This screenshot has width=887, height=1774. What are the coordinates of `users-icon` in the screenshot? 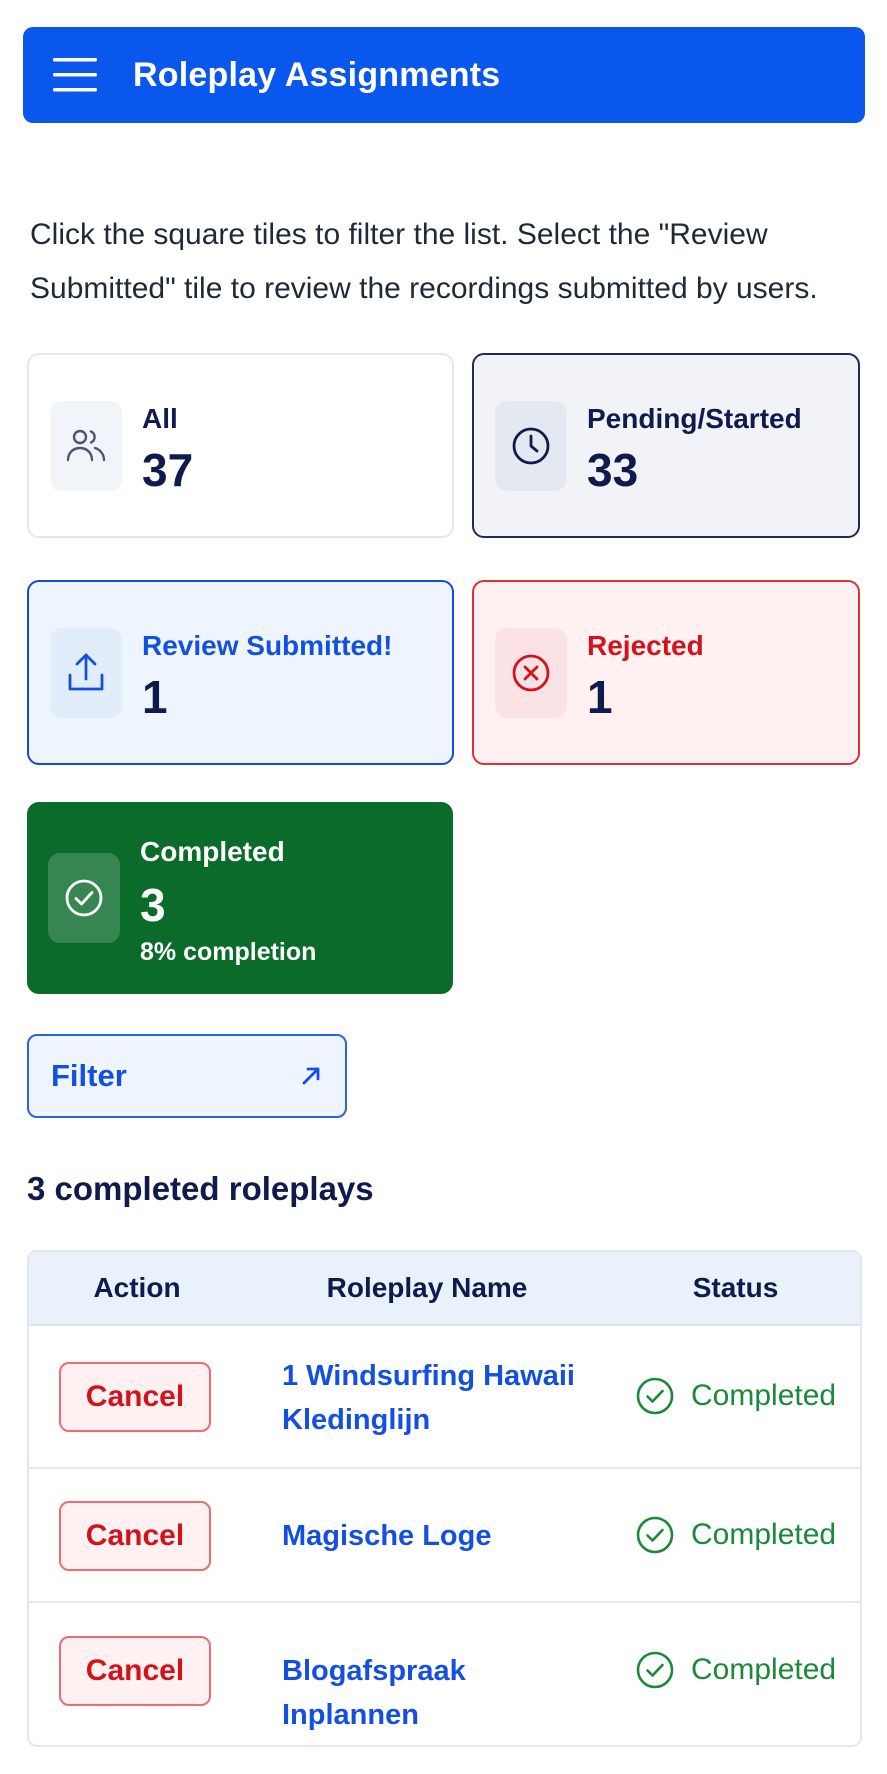 It's located at (86, 446).